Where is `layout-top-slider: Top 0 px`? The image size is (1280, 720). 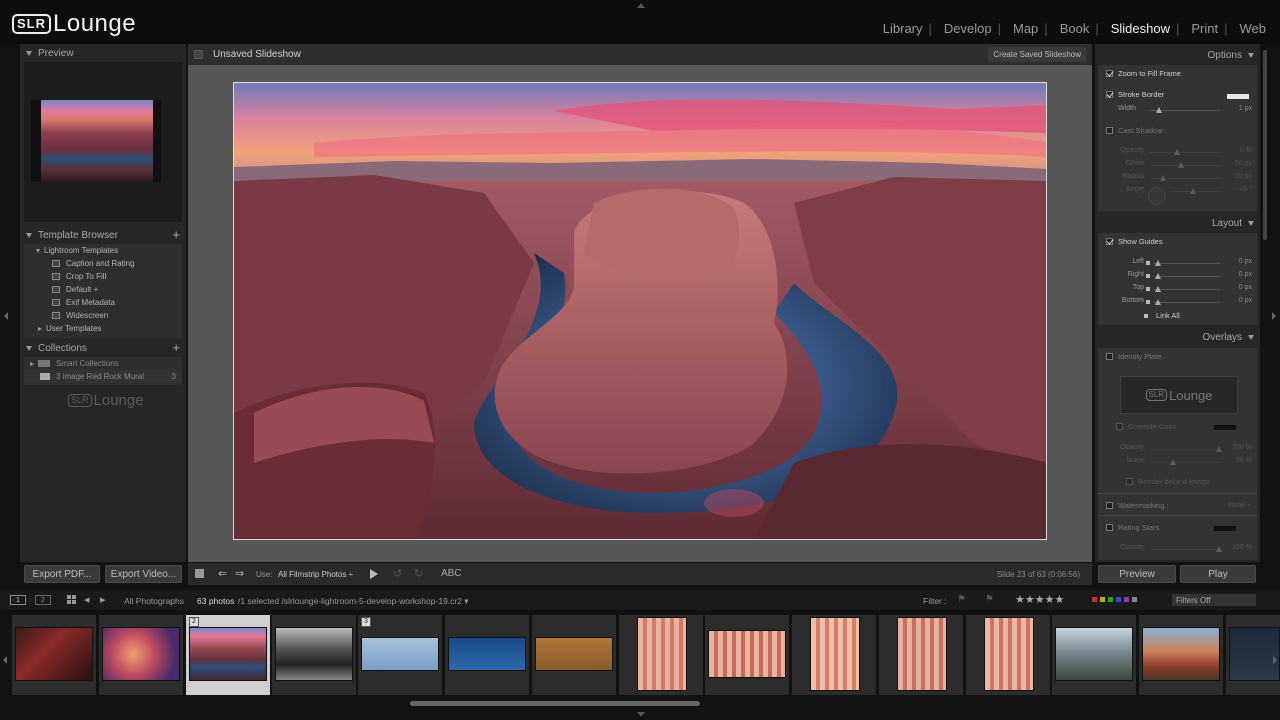
layout-top-slider: Top 0 px is located at coordinates (1181, 289).